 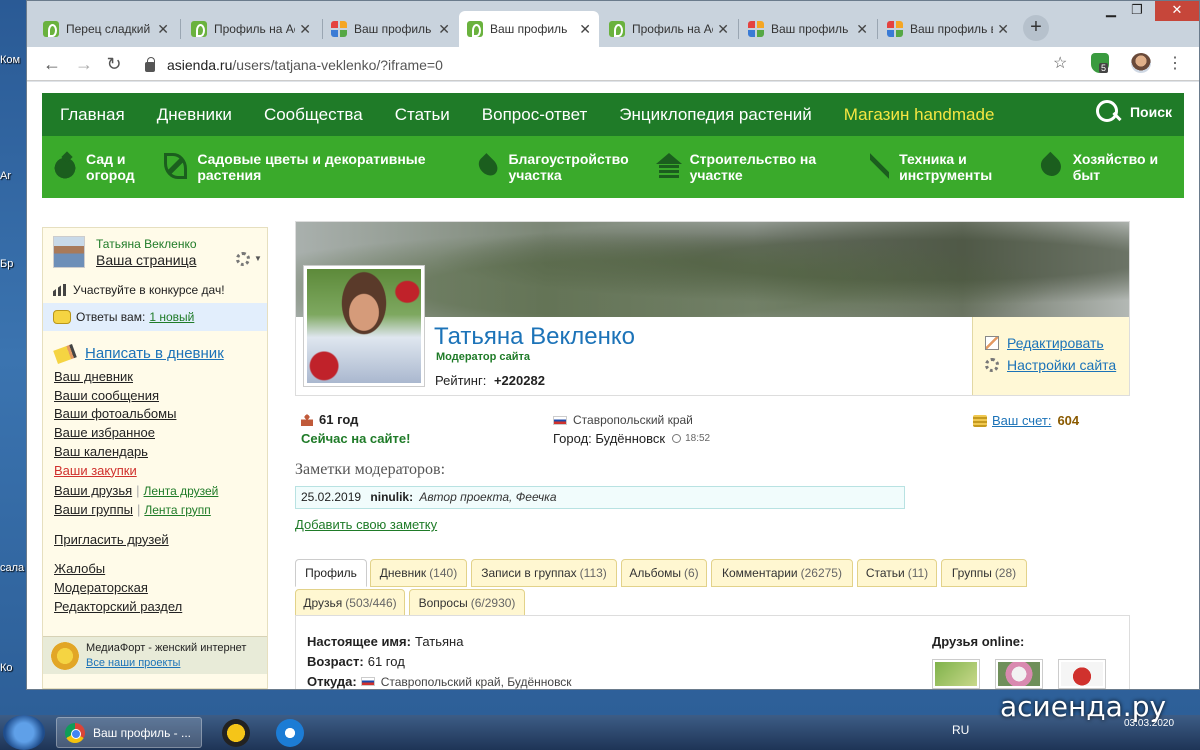 What do you see at coordinates (171, 317) in the screenshot?
I see `answers-new-link: 1 новый` at bounding box center [171, 317].